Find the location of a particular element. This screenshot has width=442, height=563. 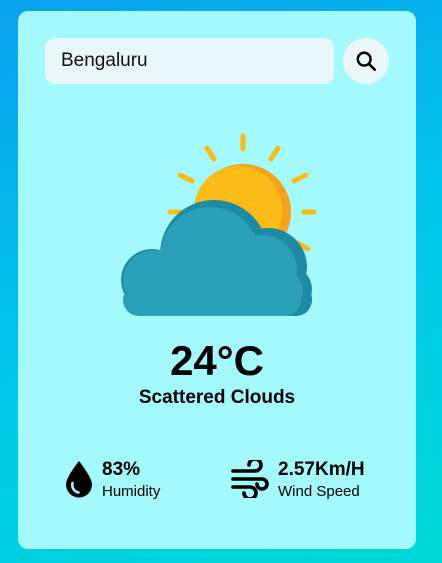

search-input is located at coordinates (189, 61).